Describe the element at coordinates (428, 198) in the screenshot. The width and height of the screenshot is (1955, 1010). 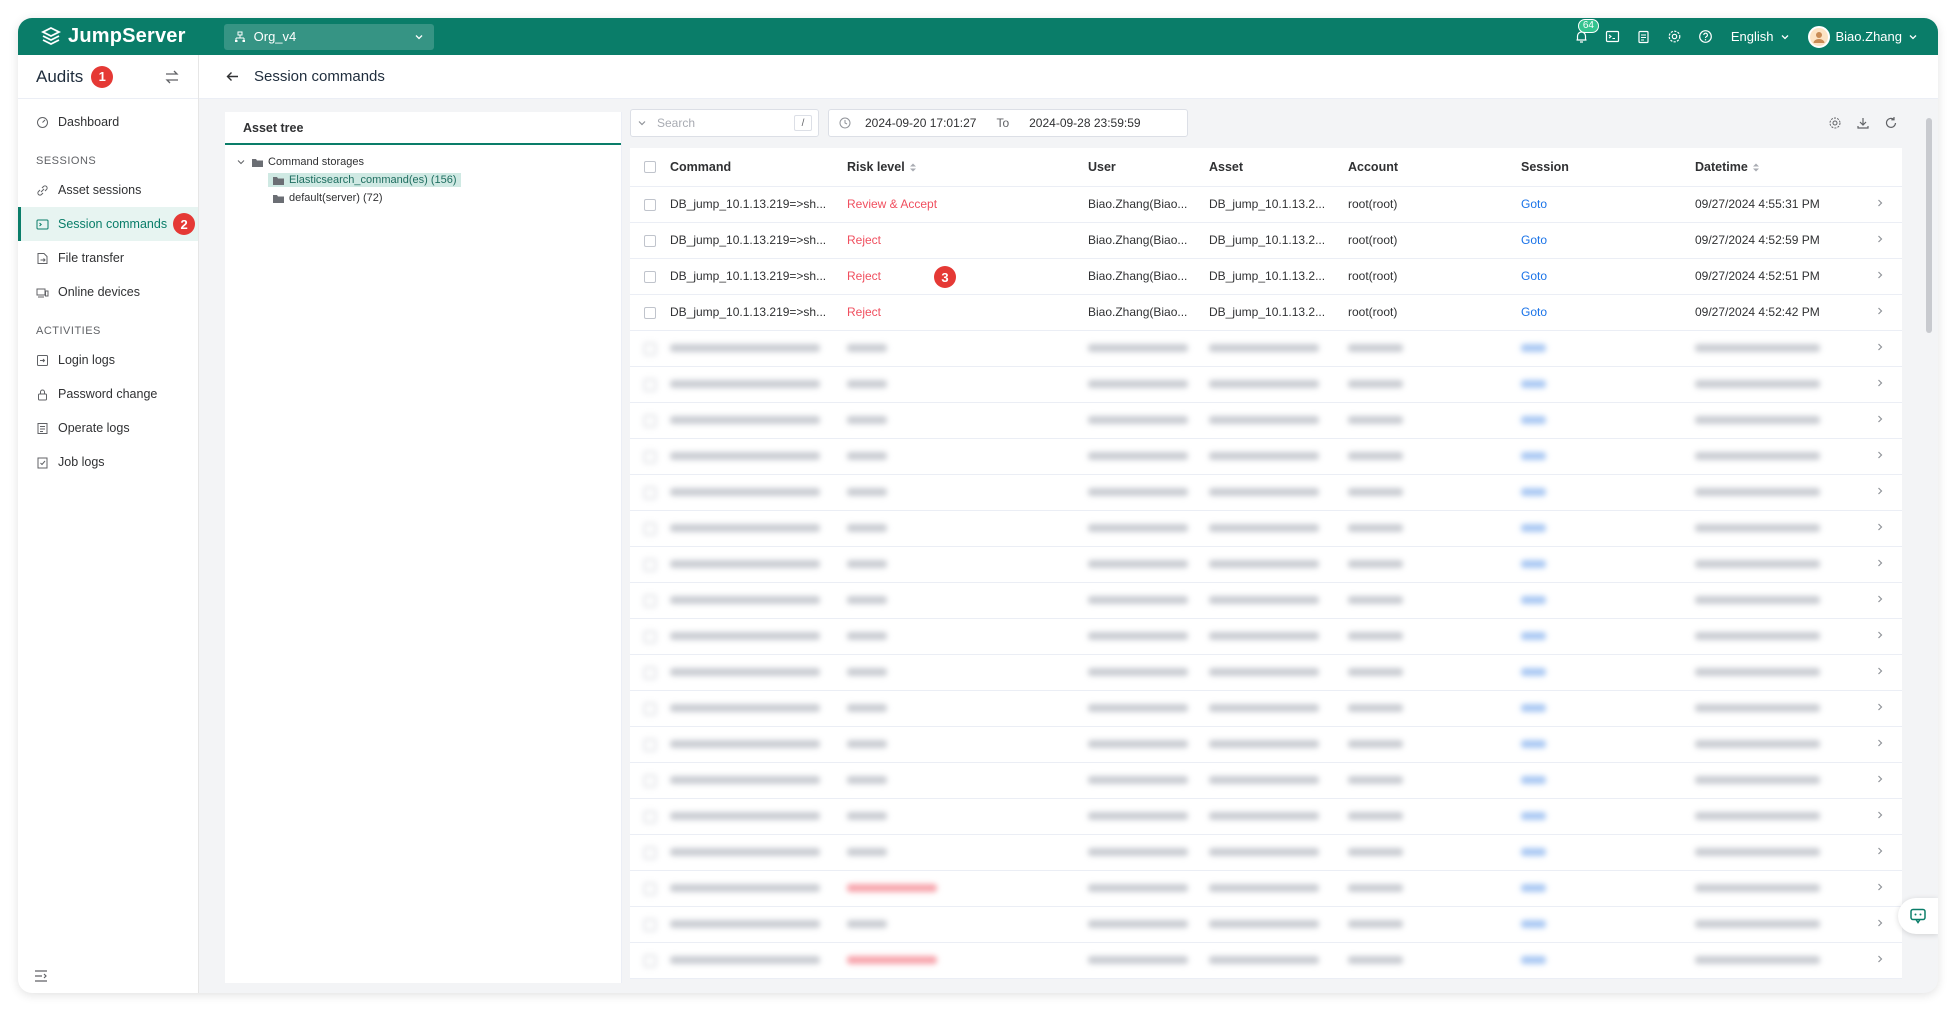
I see `tree-node-default: default(server) (72)` at that location.